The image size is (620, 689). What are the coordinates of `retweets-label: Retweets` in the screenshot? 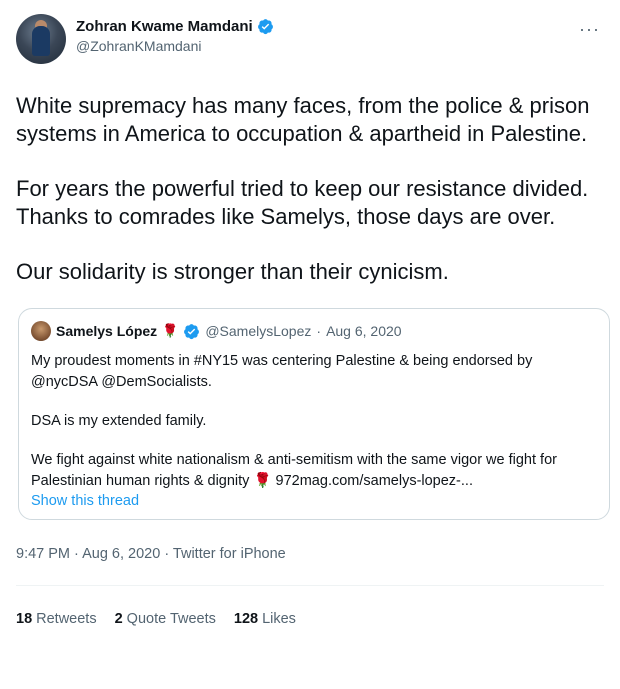 It's located at (66, 619).